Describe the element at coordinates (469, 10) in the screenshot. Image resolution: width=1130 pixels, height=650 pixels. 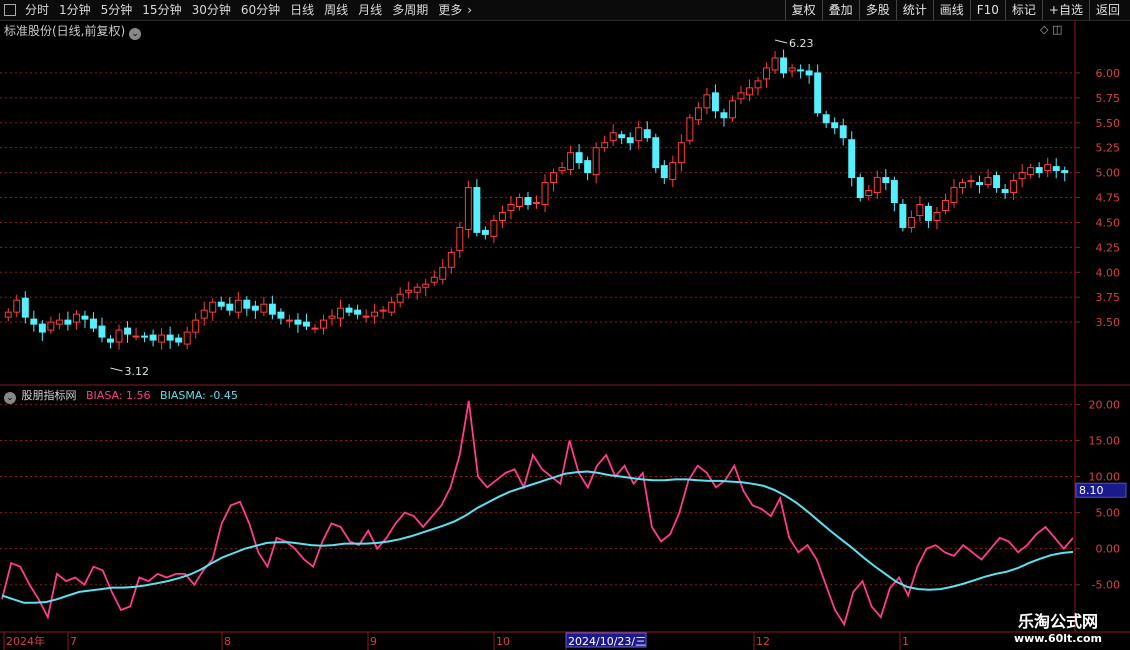
I see `chevron-right-icon: ›` at that location.